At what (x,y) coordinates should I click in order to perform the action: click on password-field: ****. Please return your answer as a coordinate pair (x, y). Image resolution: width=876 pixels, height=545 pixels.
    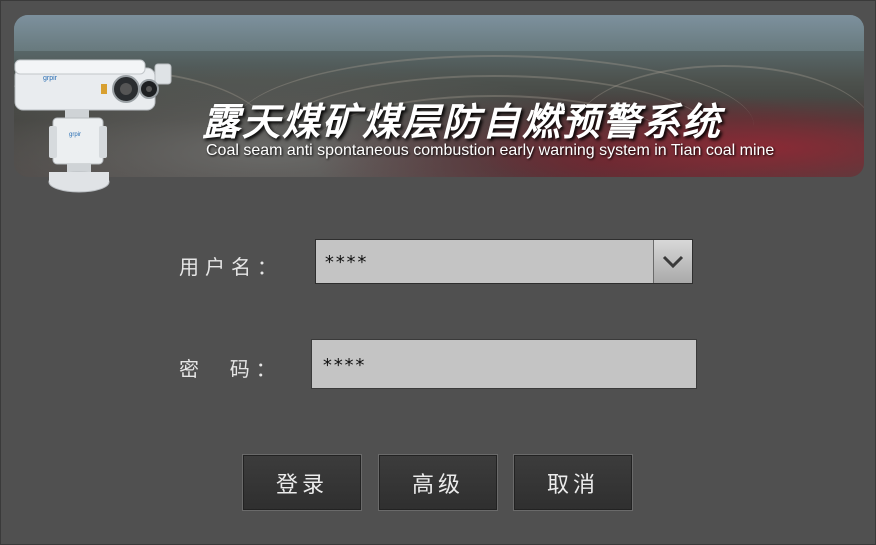
    Looking at the image, I should click on (504, 364).